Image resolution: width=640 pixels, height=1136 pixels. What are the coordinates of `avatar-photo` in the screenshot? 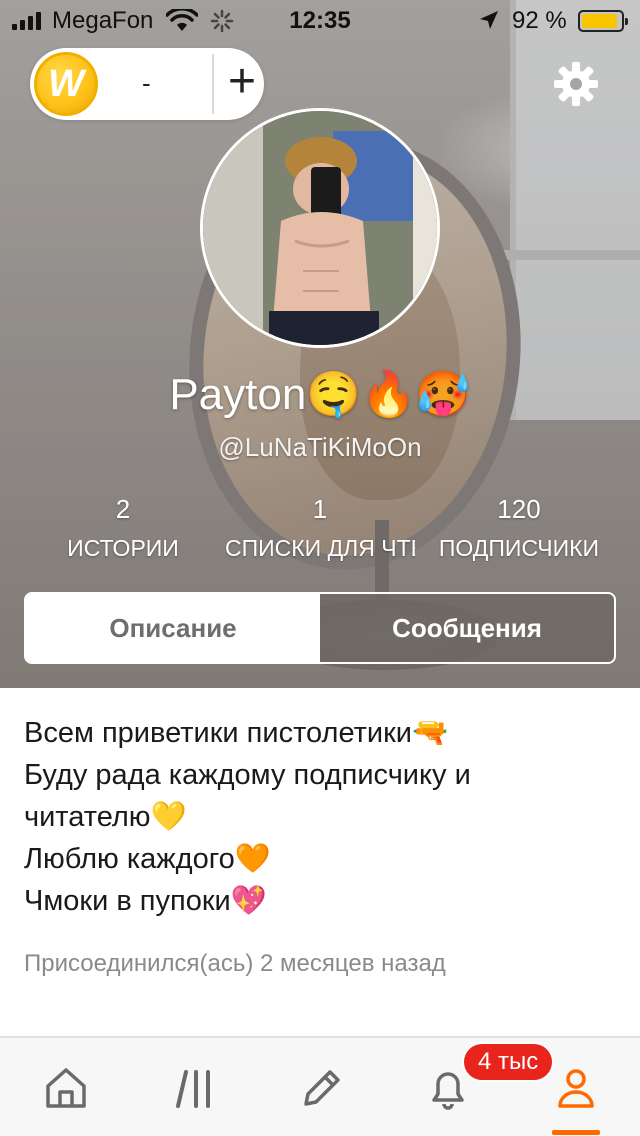 It's located at (320, 228).